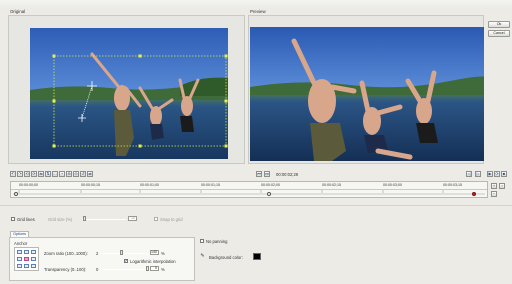  What do you see at coordinates (26, 266) in the screenshot?
I see `anchor-bottom-center` at bounding box center [26, 266].